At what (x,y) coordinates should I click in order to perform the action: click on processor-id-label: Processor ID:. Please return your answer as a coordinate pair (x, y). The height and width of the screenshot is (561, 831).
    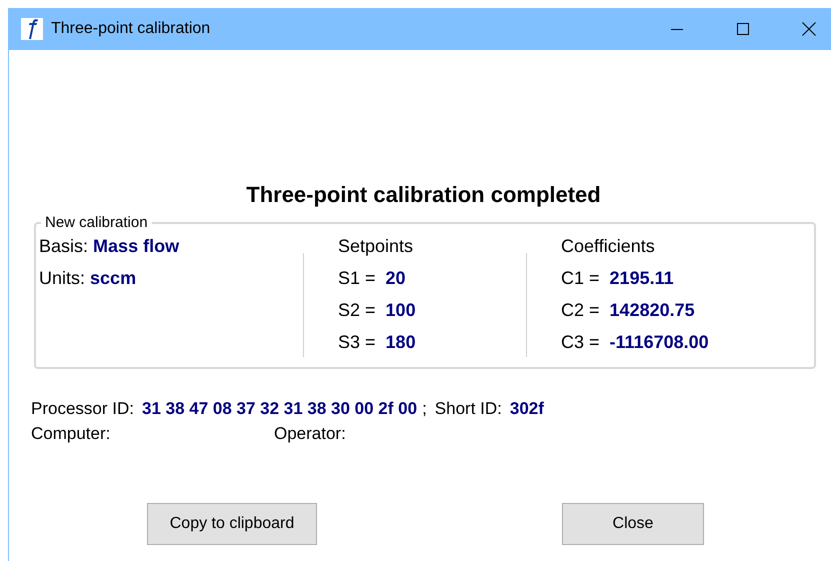
    Looking at the image, I should click on (82, 409).